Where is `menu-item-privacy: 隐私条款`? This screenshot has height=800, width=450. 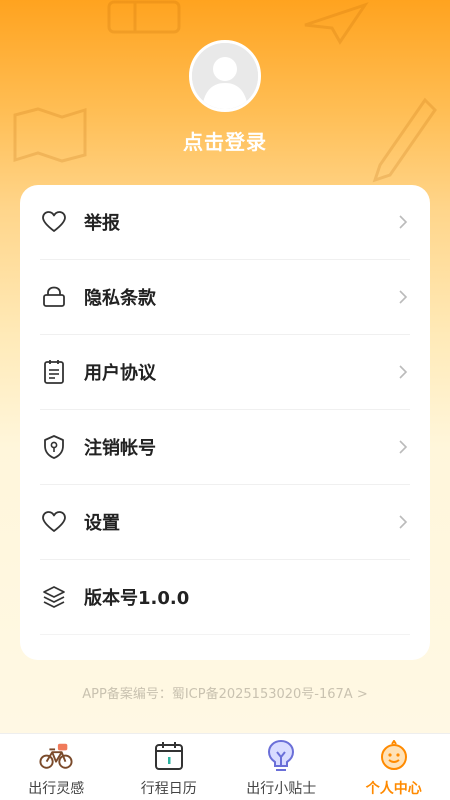
menu-item-privacy: 隐私条款 is located at coordinates (225, 297).